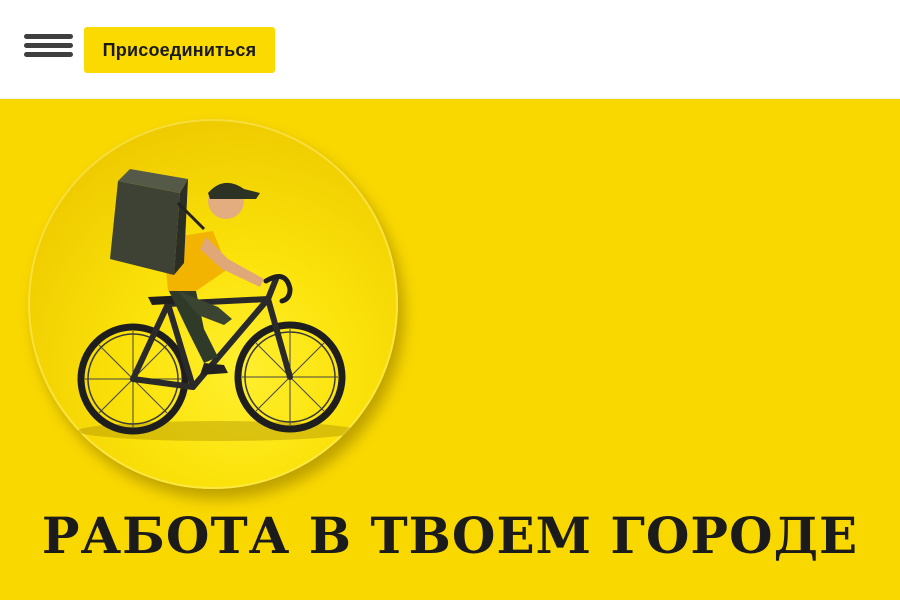 This screenshot has height=600, width=900. I want to click on hero-headline: РАБОТА В ТВОЕМ ГОРОДЕ, so click(450, 535).